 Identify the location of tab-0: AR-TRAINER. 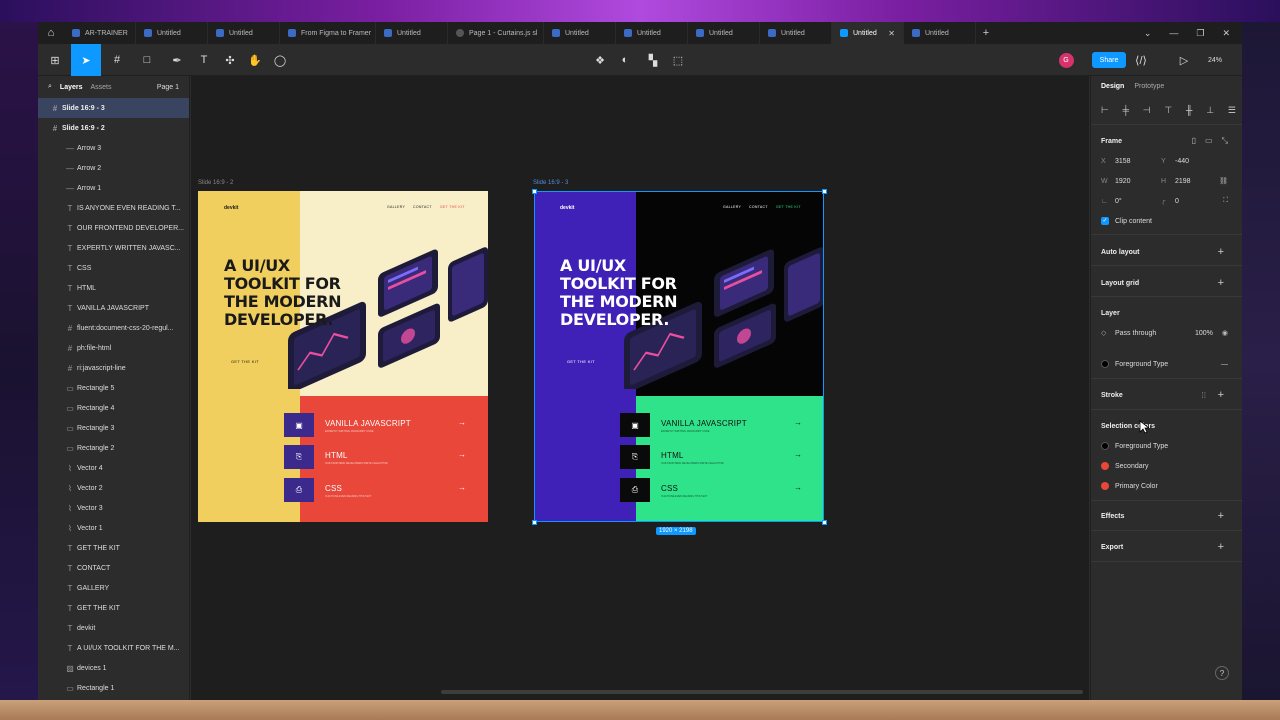
(100, 33).